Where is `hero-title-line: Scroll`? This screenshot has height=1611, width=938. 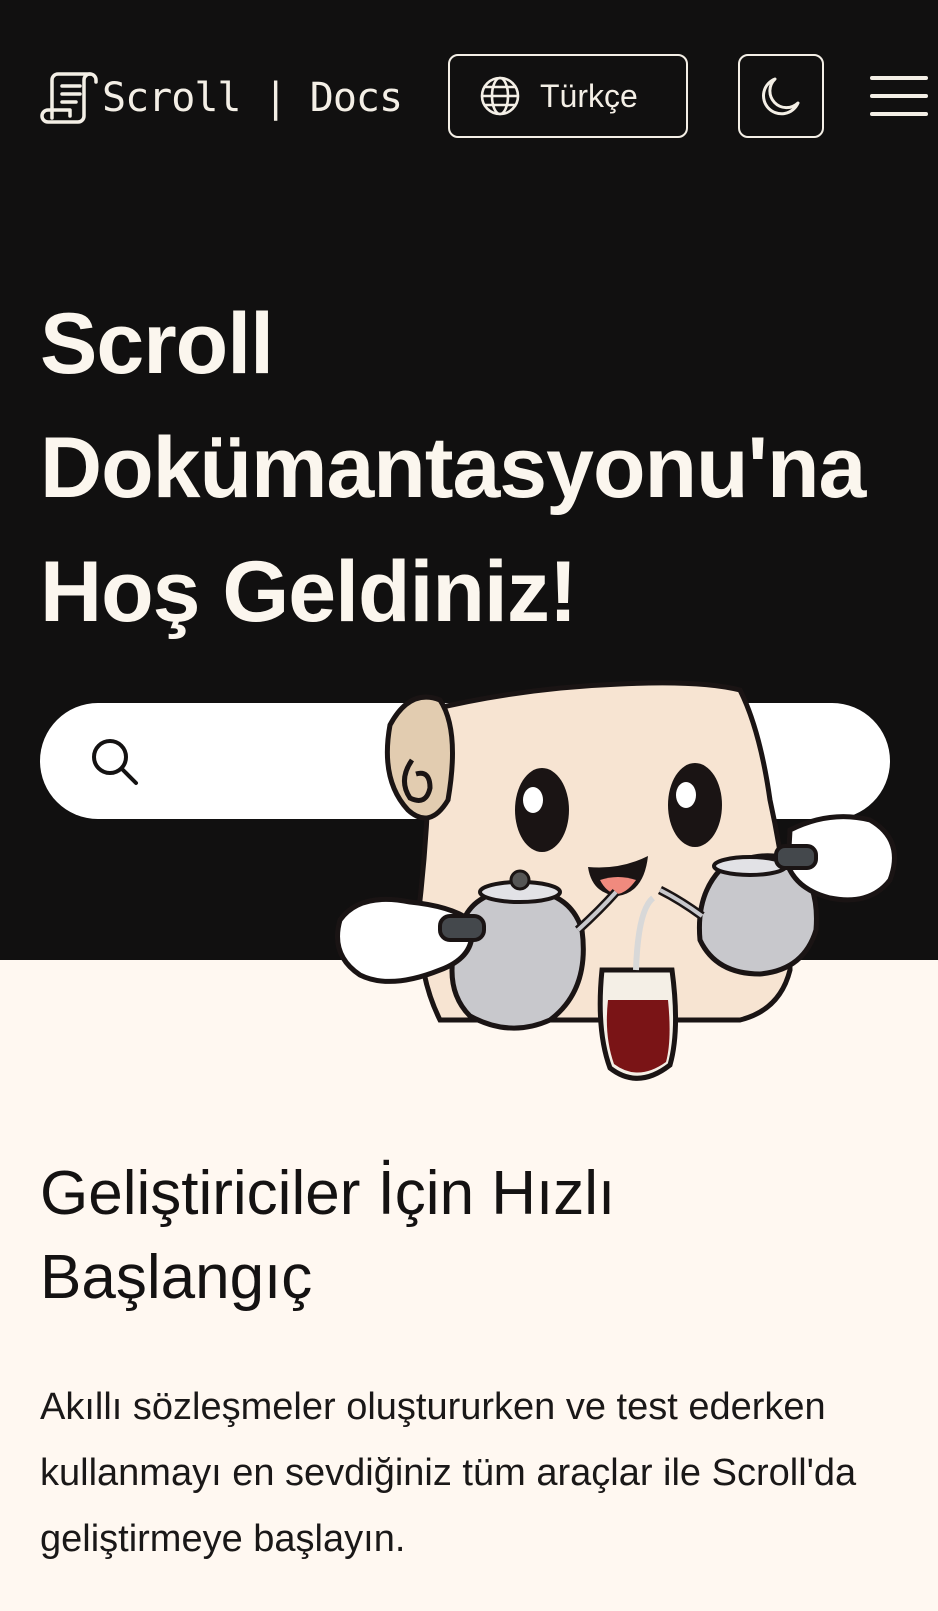
hero-title-line: Scroll is located at coordinates (157, 344).